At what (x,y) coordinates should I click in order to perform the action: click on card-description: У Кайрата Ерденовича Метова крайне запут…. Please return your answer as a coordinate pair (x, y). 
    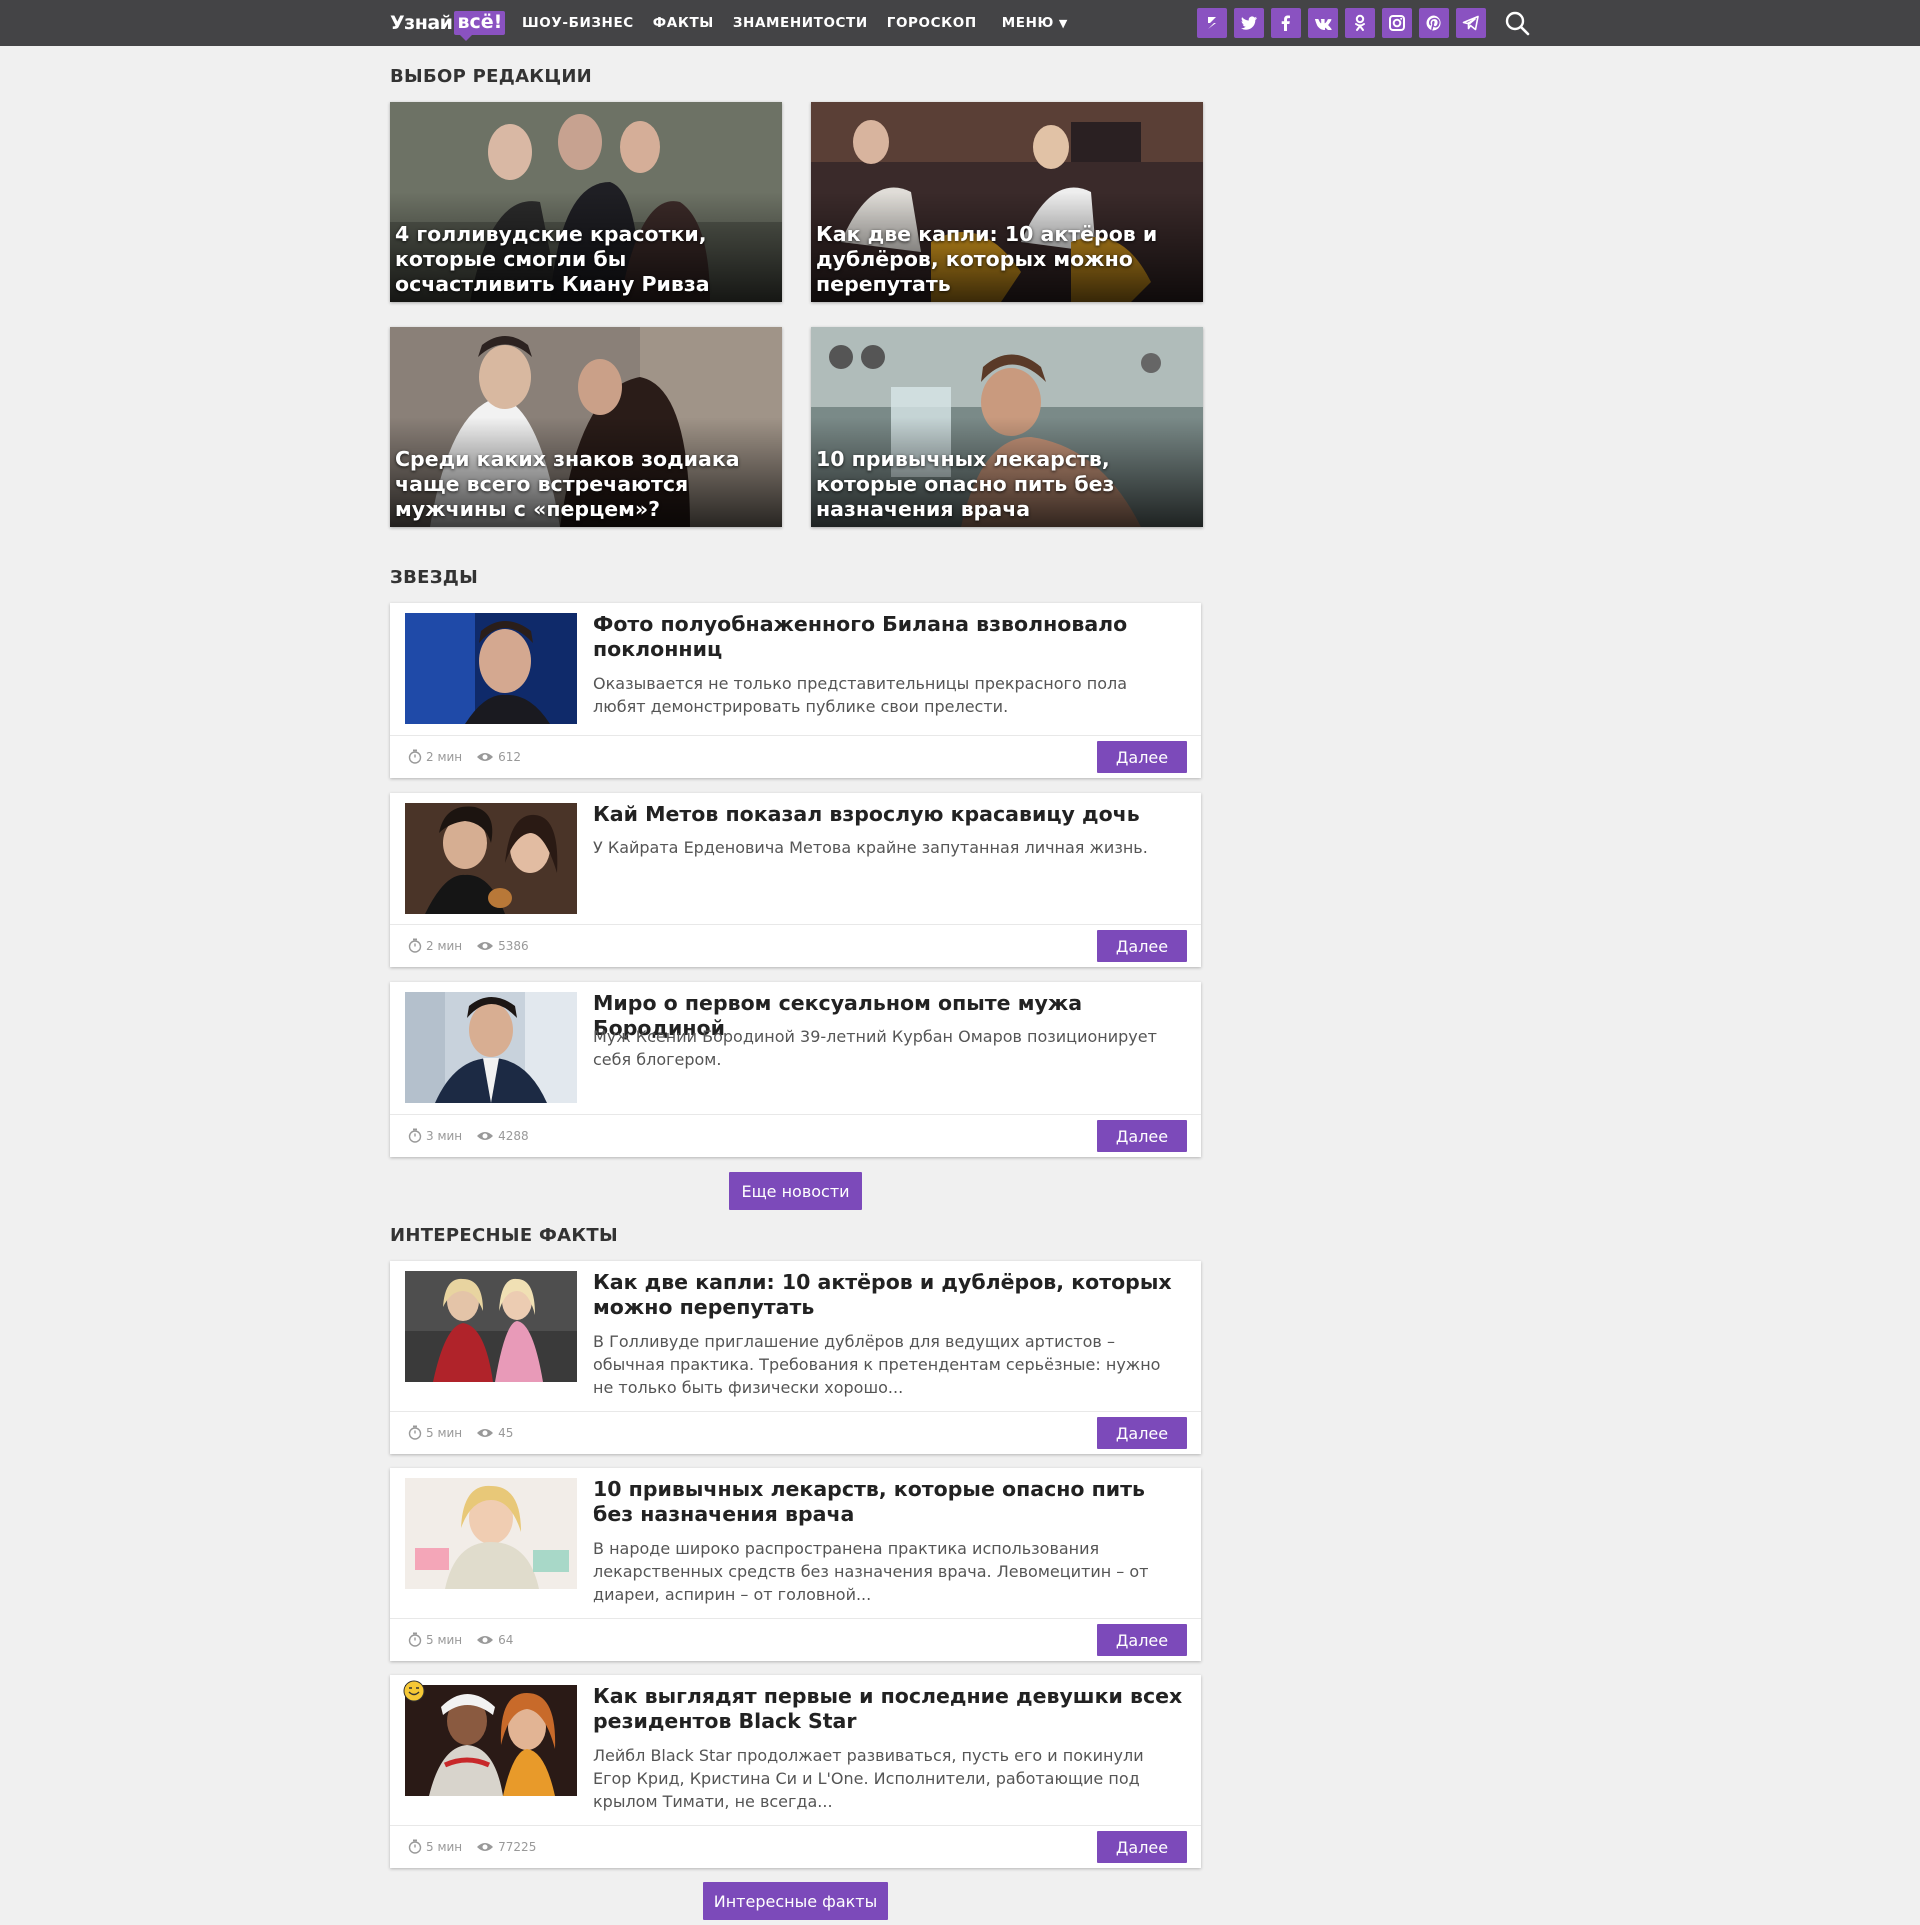
    Looking at the image, I should click on (870, 847).